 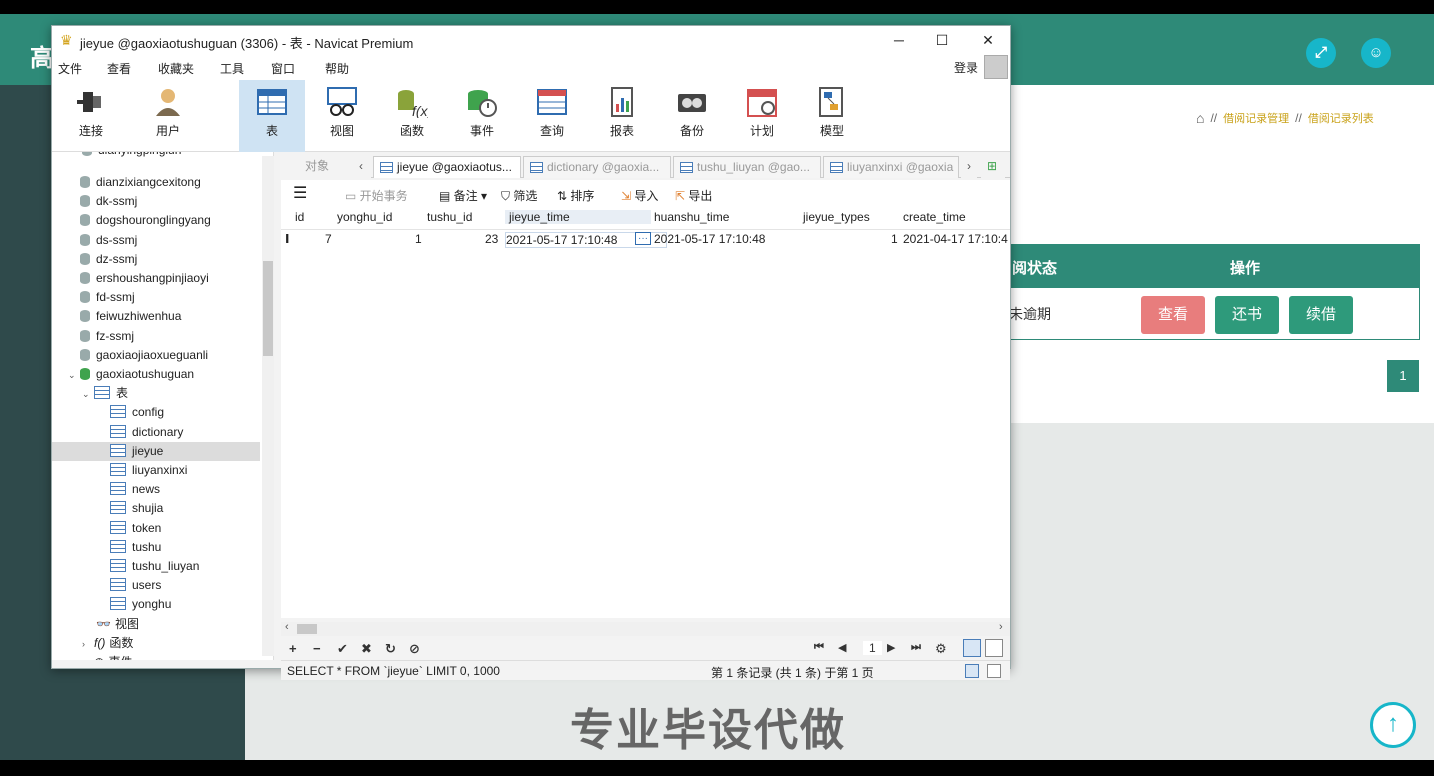 What do you see at coordinates (156, 374) in the screenshot?
I see `tree-database-item: ⌄ gaoxiaotushuguan` at bounding box center [156, 374].